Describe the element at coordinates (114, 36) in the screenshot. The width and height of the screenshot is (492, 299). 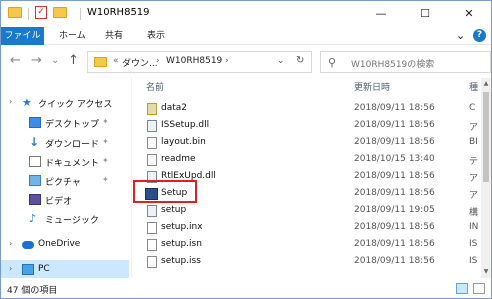
I see `tab-share: 共有` at that location.